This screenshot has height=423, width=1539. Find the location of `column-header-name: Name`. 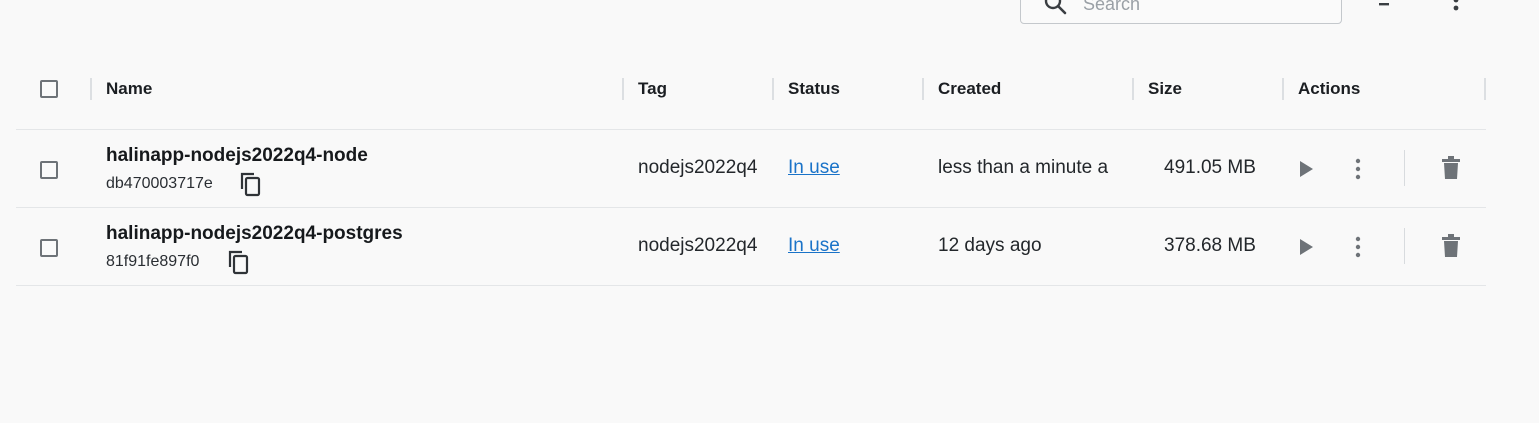

column-header-name: Name is located at coordinates (129, 89).